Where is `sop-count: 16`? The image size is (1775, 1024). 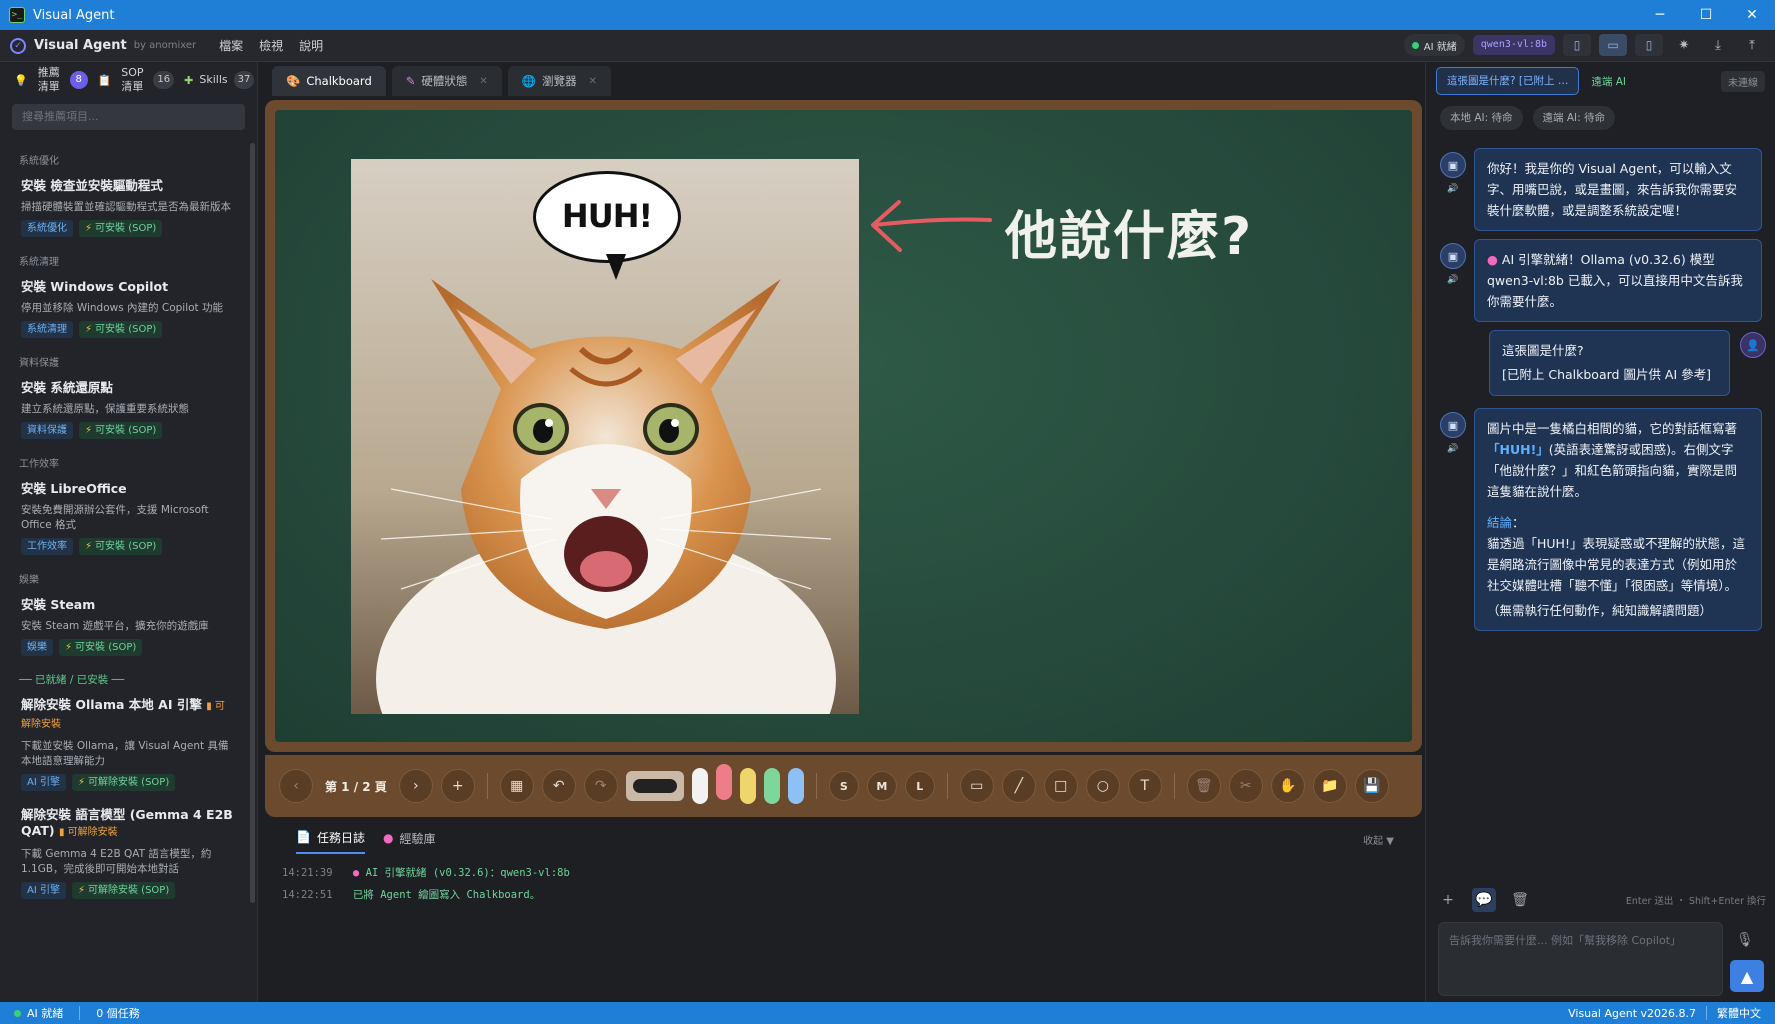
sop-count: 16 is located at coordinates (164, 80).